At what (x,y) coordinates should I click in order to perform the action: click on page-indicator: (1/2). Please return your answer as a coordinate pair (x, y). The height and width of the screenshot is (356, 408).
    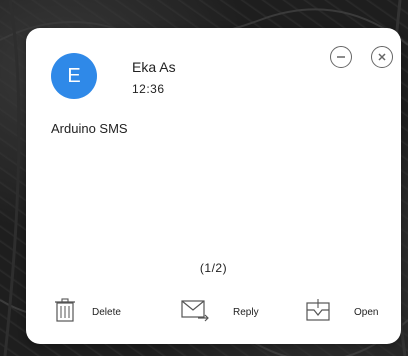
    Looking at the image, I should click on (213, 268).